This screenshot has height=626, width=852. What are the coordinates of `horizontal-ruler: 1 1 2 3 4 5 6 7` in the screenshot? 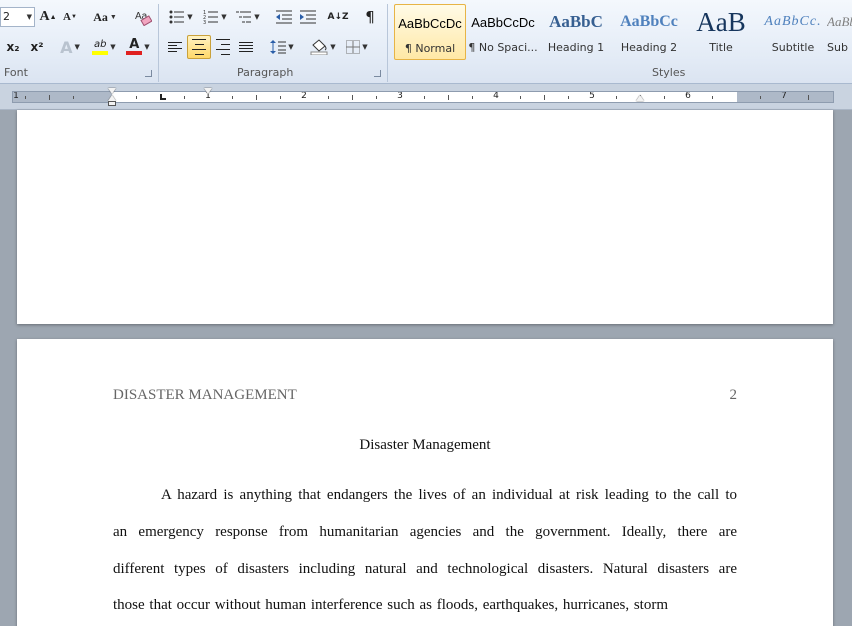 It's located at (423, 97).